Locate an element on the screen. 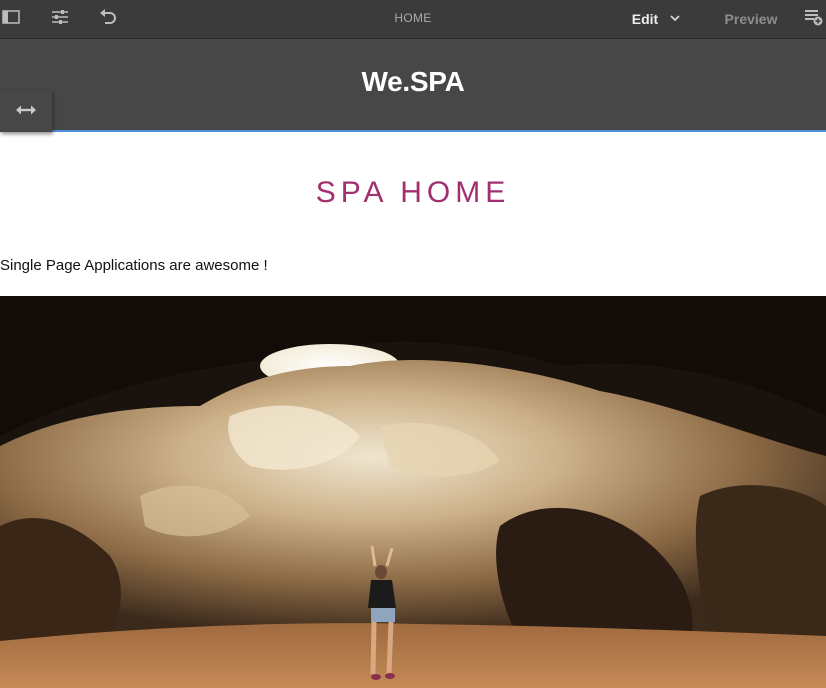 The height and width of the screenshot is (688, 826). site-header: We.SPA is located at coordinates (413, 85).